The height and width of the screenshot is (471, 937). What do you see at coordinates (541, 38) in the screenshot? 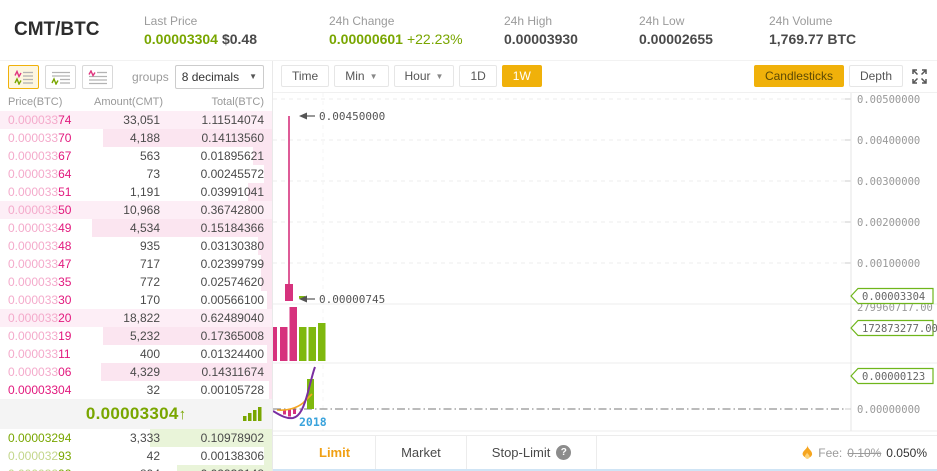
I see `high-value: 0.00003930` at bounding box center [541, 38].